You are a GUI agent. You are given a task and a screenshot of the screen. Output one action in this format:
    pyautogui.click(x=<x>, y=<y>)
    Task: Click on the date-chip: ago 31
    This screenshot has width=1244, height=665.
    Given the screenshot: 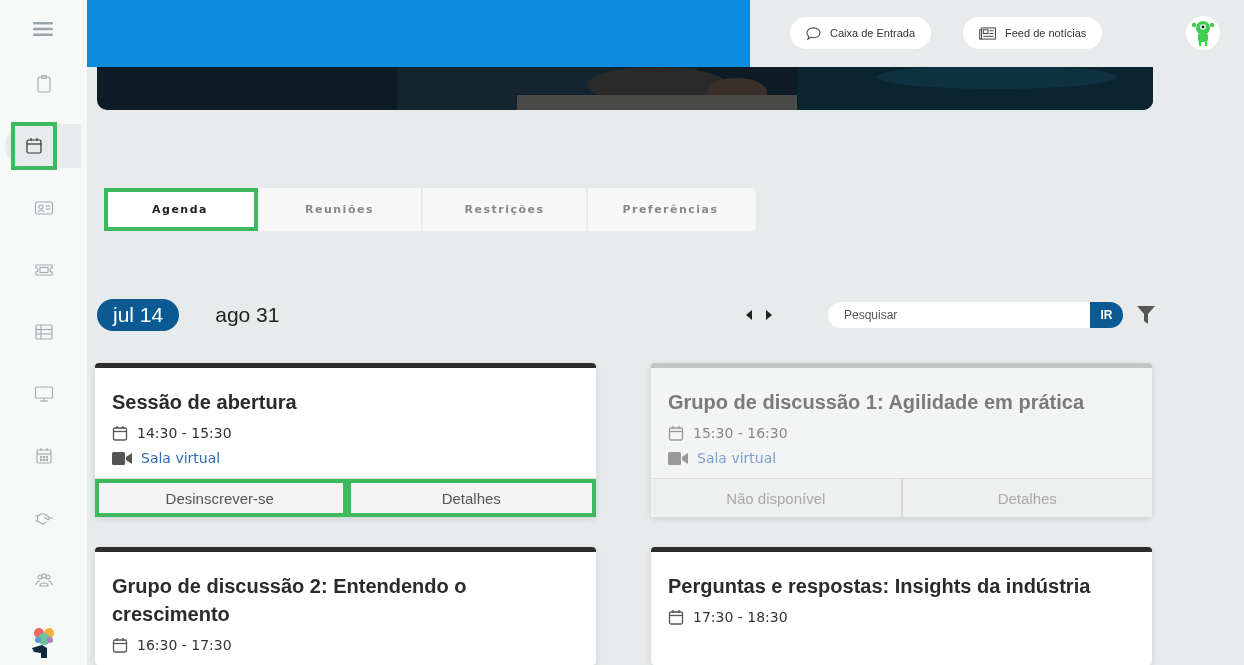 What is the action you would take?
    pyautogui.click(x=247, y=315)
    